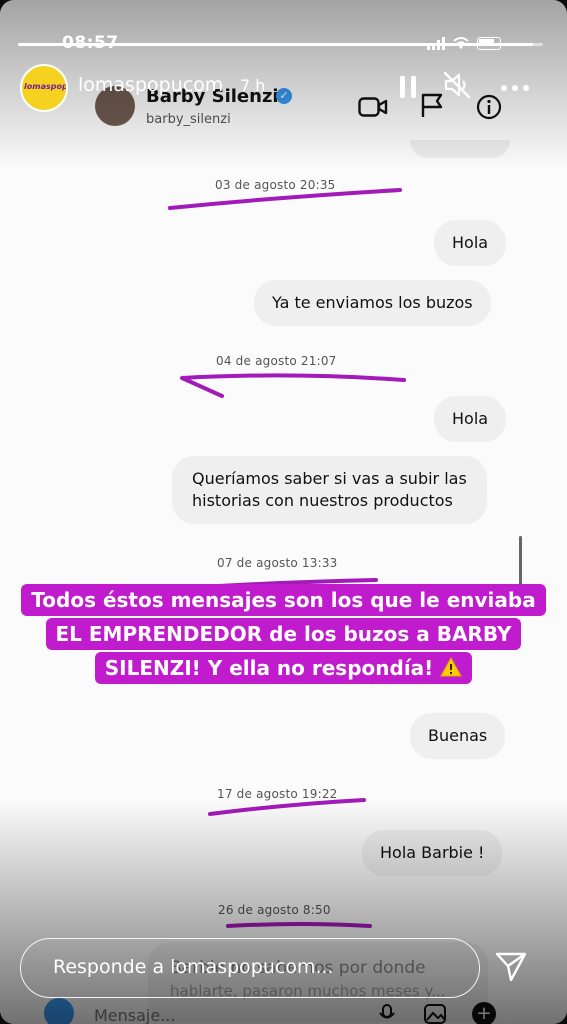  I want to click on more-icon, so click(515, 88).